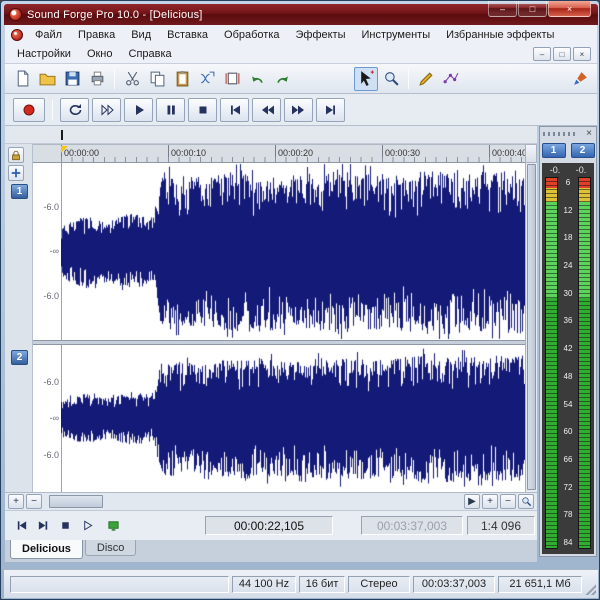 This screenshot has height=600, width=600. I want to click on undo-icon, so click(257, 79).